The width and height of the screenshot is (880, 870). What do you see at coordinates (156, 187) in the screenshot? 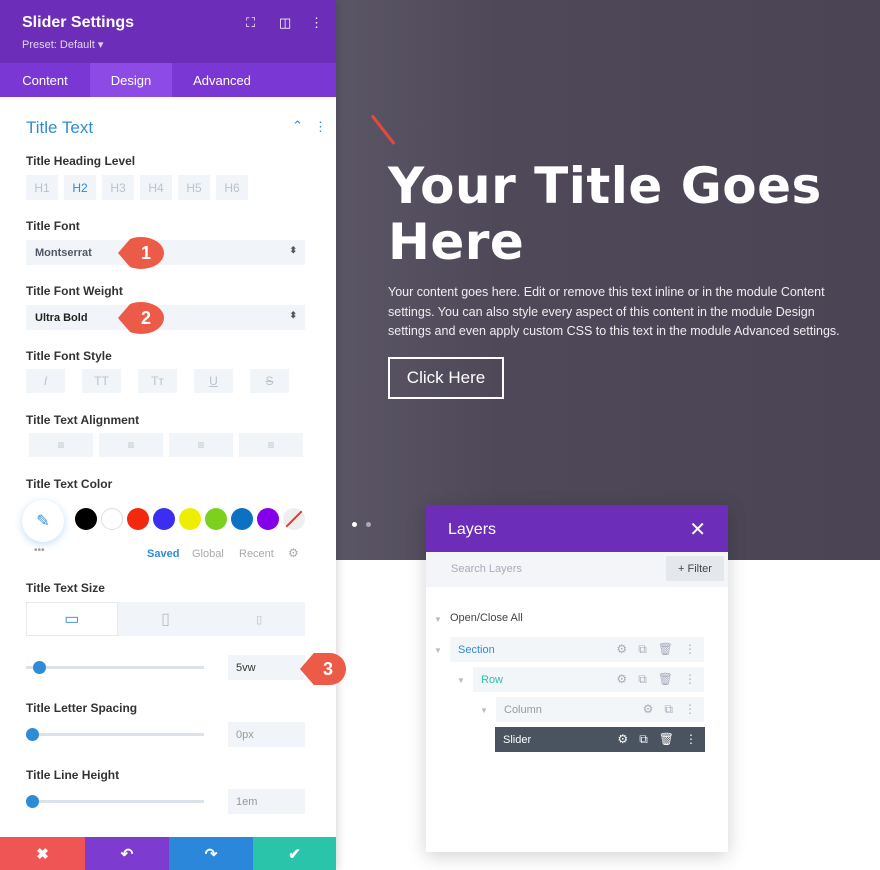
I see `h4-button: H4` at bounding box center [156, 187].